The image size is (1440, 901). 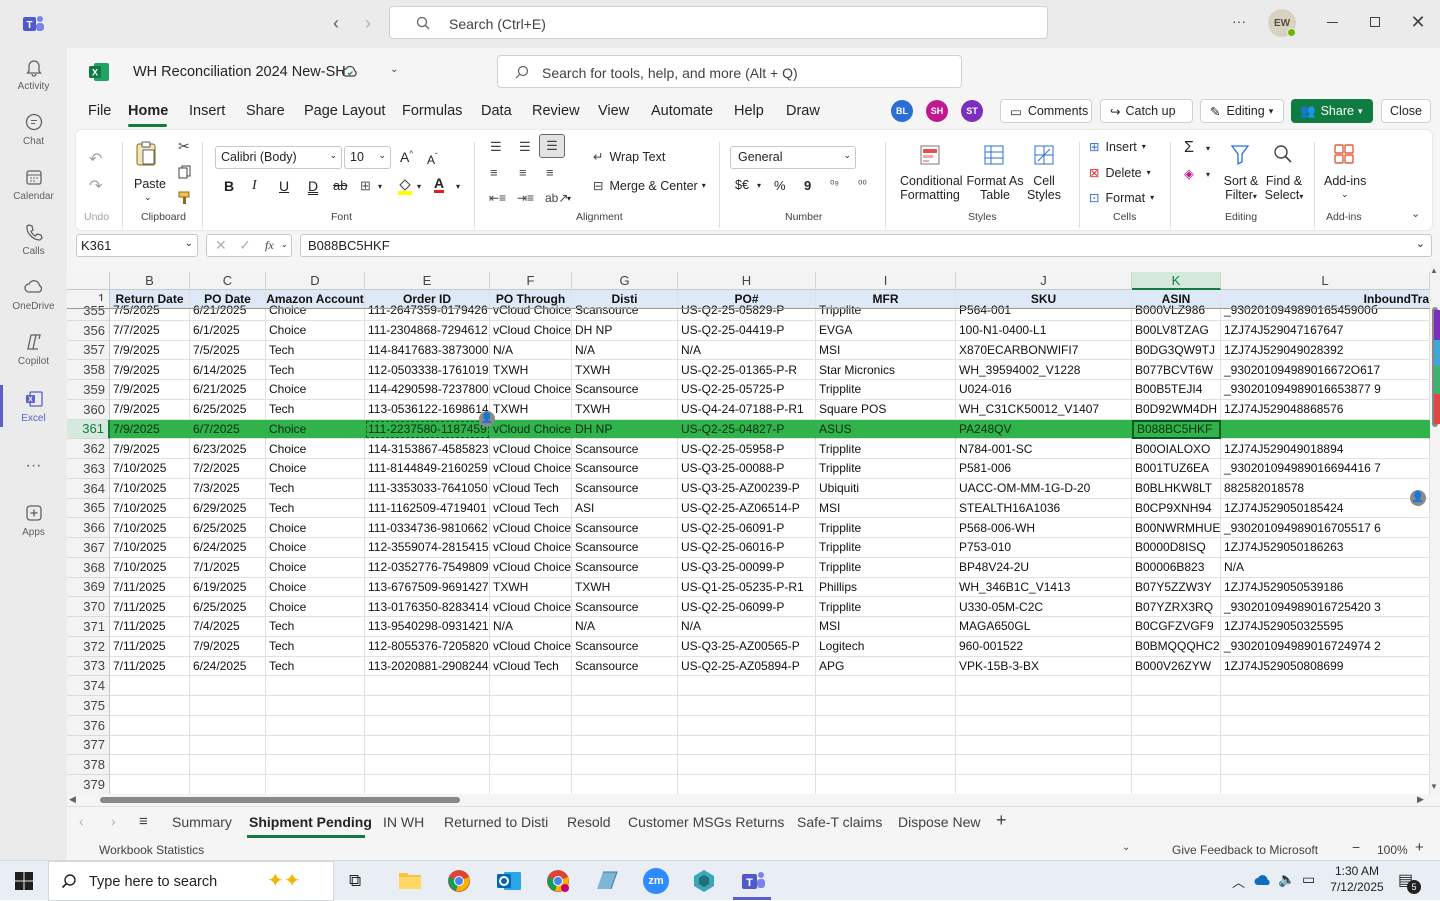 I want to click on cell: ASI, so click(x=625, y=508).